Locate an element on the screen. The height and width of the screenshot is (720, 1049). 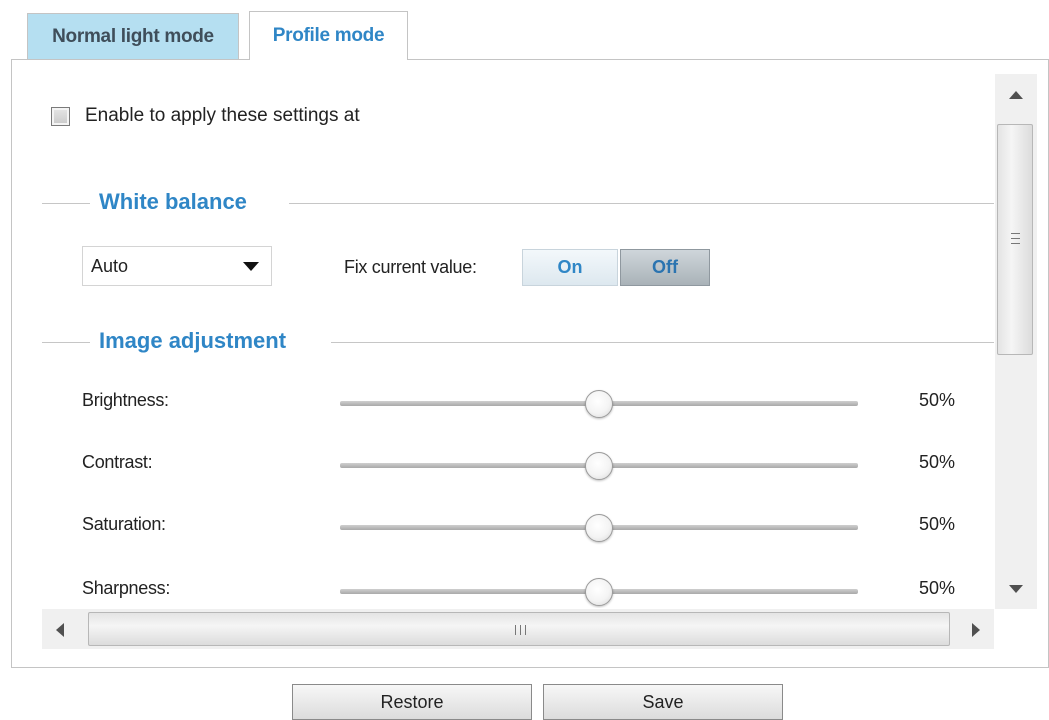
enable-label: Enable to apply these settings at is located at coordinates (222, 115).